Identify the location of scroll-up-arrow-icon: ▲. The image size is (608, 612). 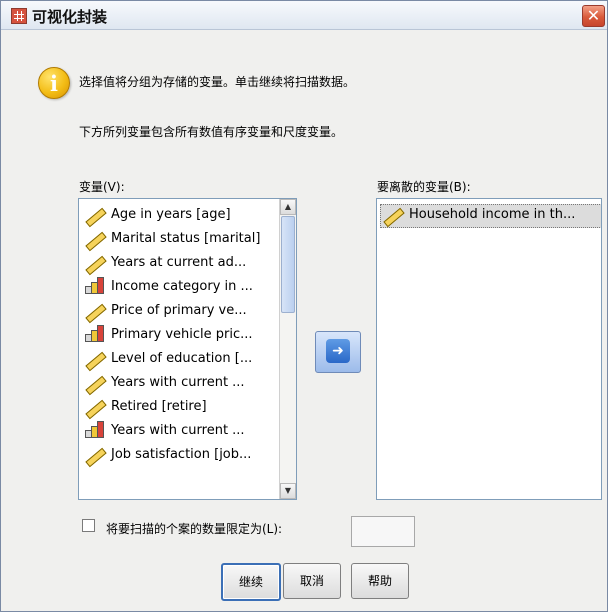
(288, 207).